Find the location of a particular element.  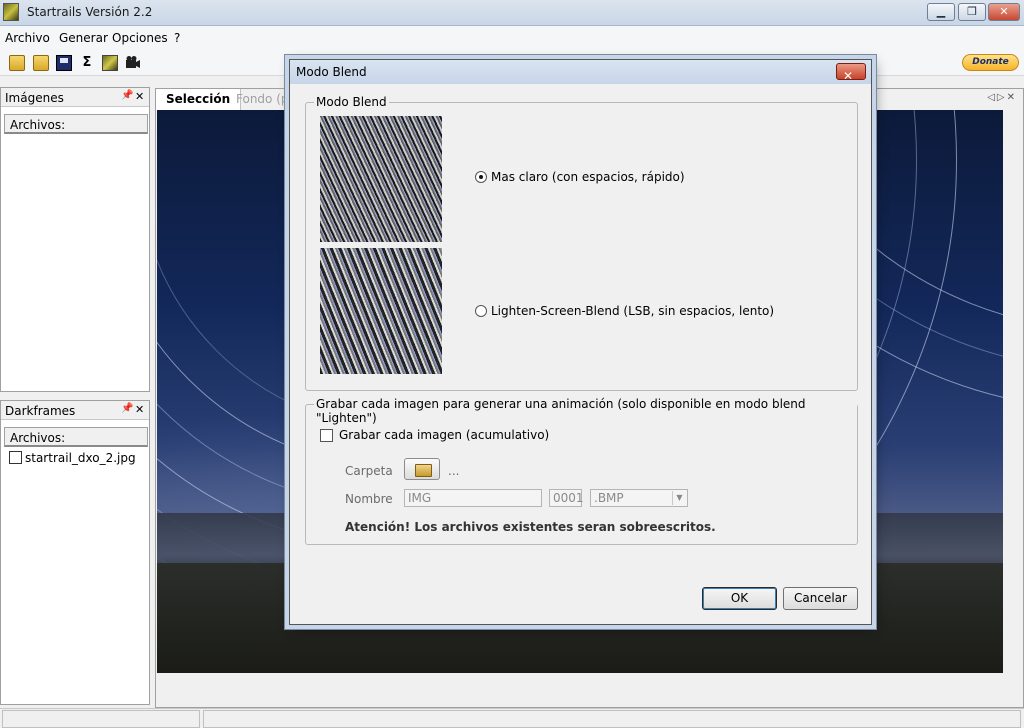

status-bar is located at coordinates (512, 718).